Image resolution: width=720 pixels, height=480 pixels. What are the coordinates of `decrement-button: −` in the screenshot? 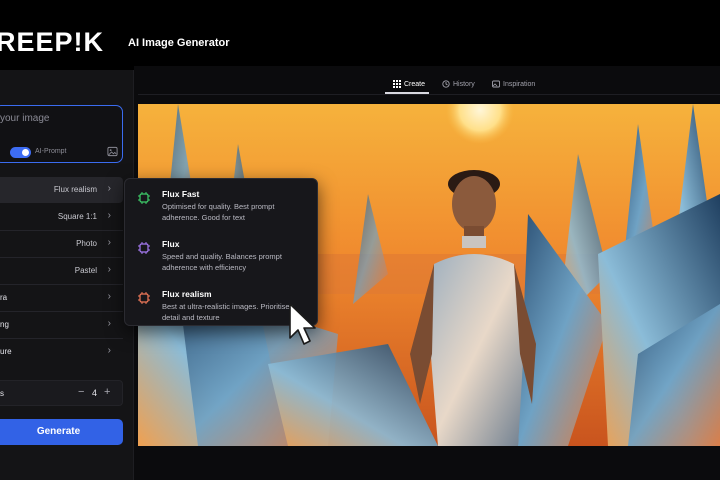 It's located at (81, 392).